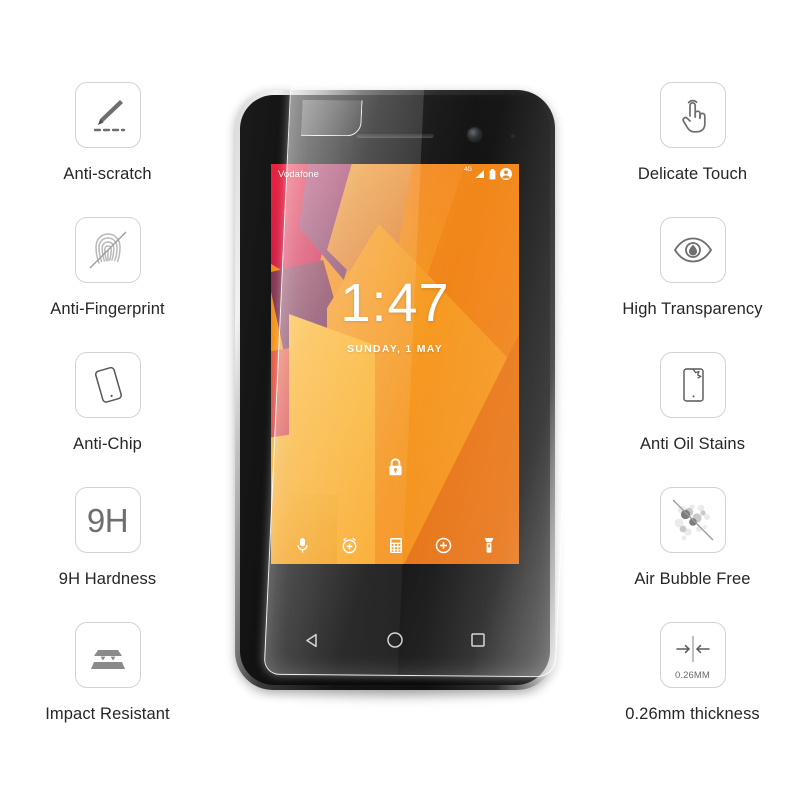  What do you see at coordinates (312, 640) in the screenshot?
I see `back-icon` at bounding box center [312, 640].